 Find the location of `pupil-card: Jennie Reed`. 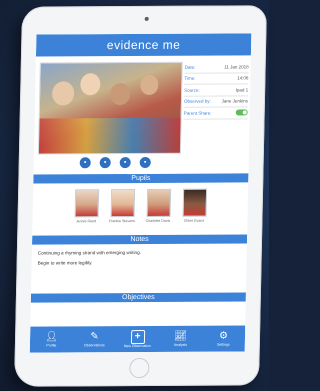

pupil-card: Jennie Reed is located at coordinates (86, 210).